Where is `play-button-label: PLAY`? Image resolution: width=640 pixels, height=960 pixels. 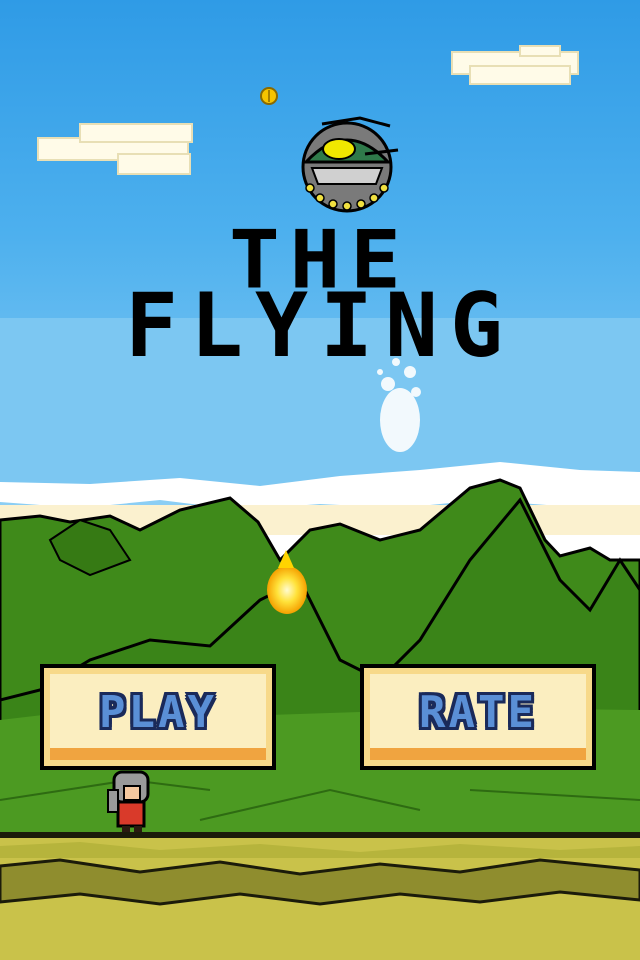
play-button-label: PLAY is located at coordinates (158, 712).